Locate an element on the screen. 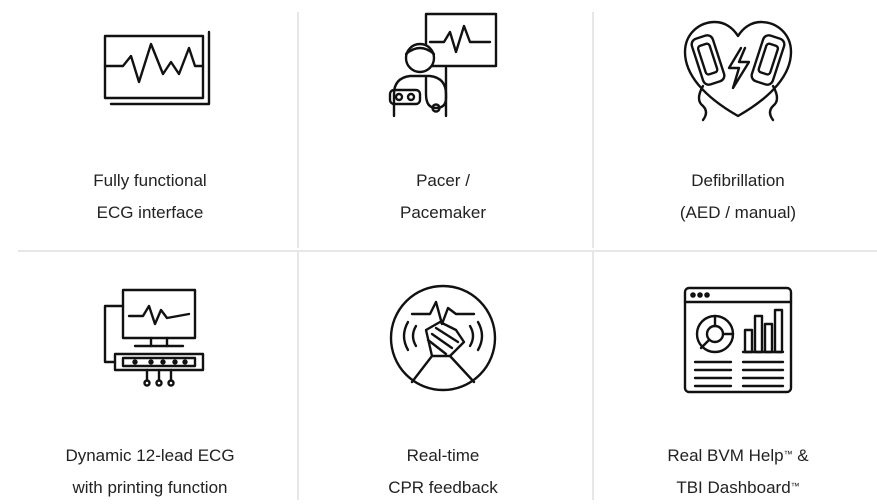  feature-label-line1: Real-time is located at coordinates (443, 455).